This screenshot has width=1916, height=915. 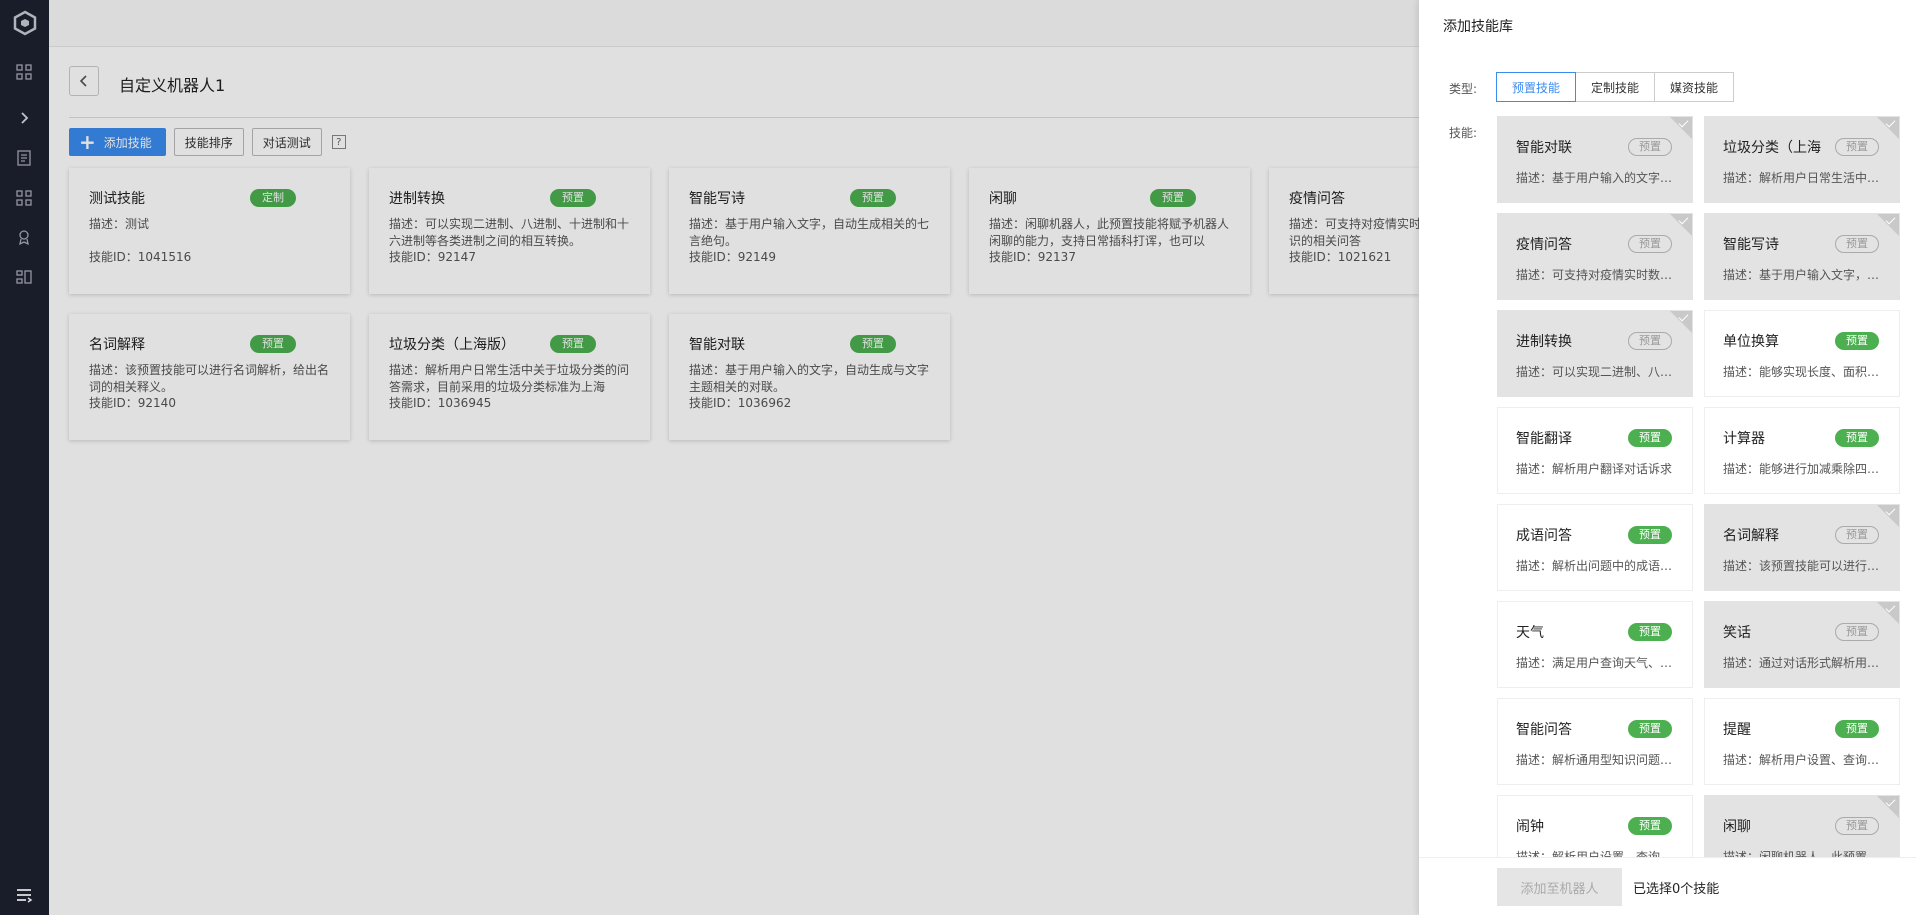 What do you see at coordinates (1802, 566) in the screenshot?
I see `skill-option-desc: 描述：该预置技能可以进行名词解析` at bounding box center [1802, 566].